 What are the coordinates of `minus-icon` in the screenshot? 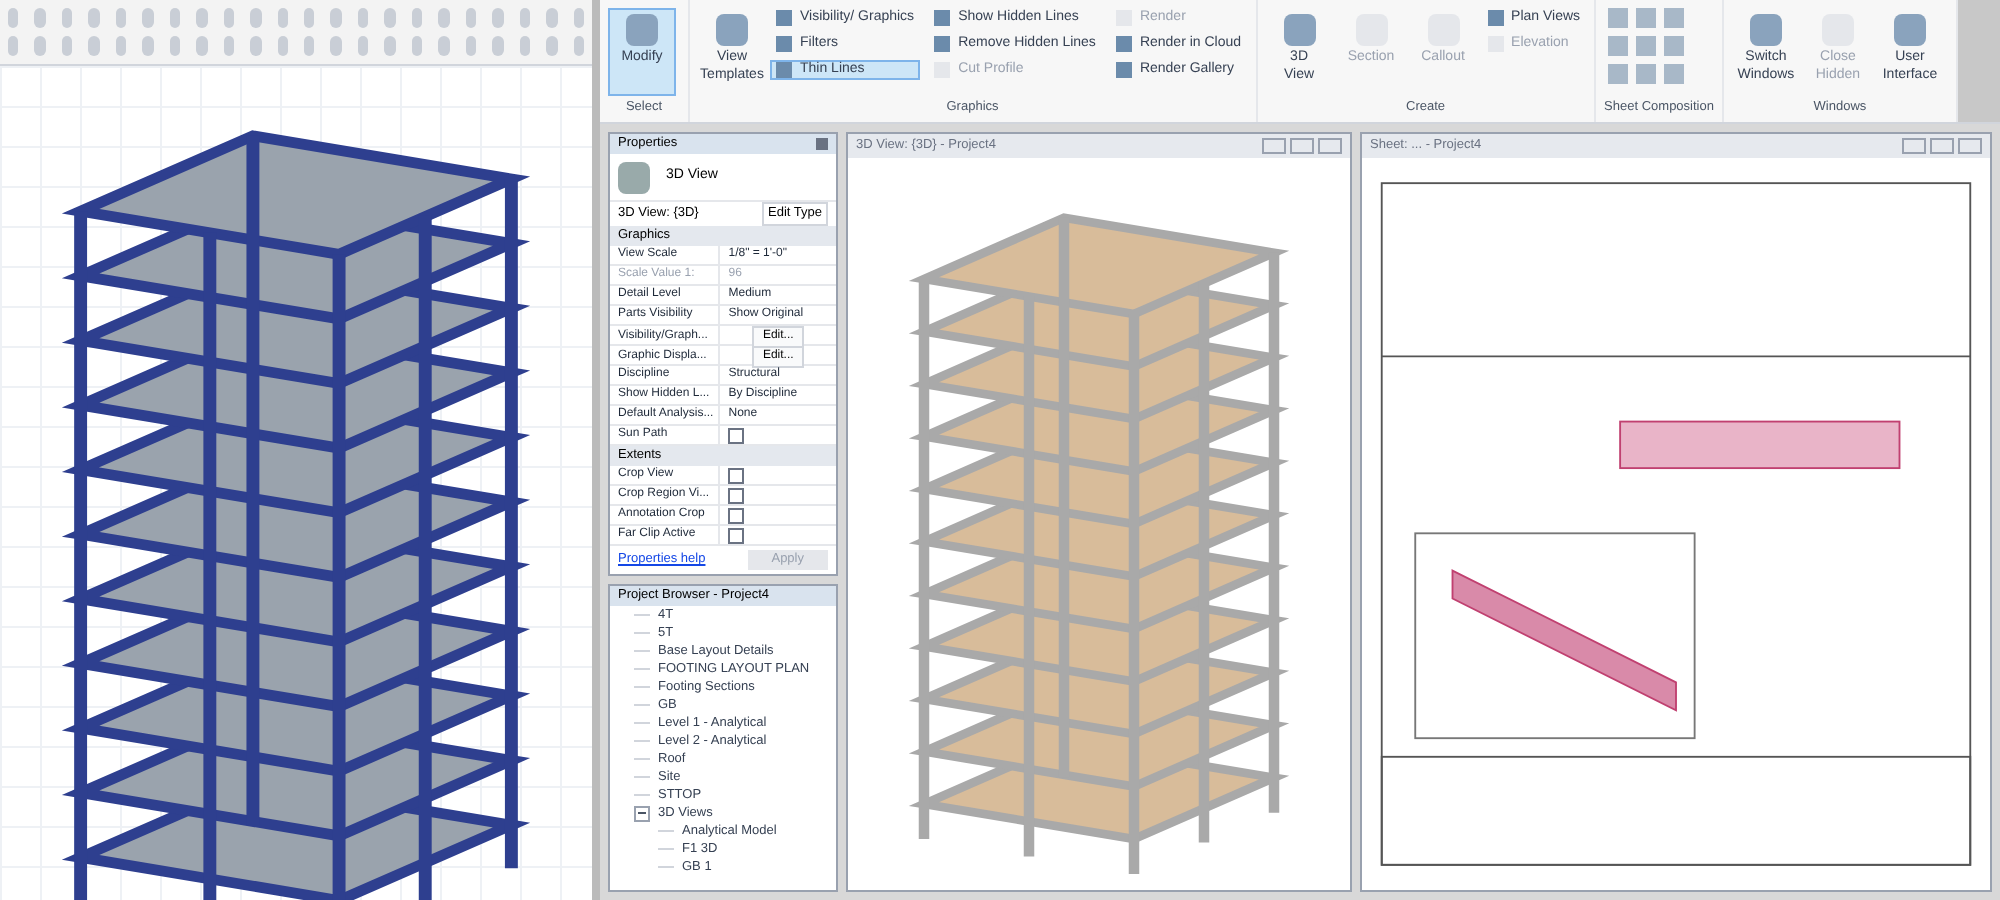 It's located at (642, 813).